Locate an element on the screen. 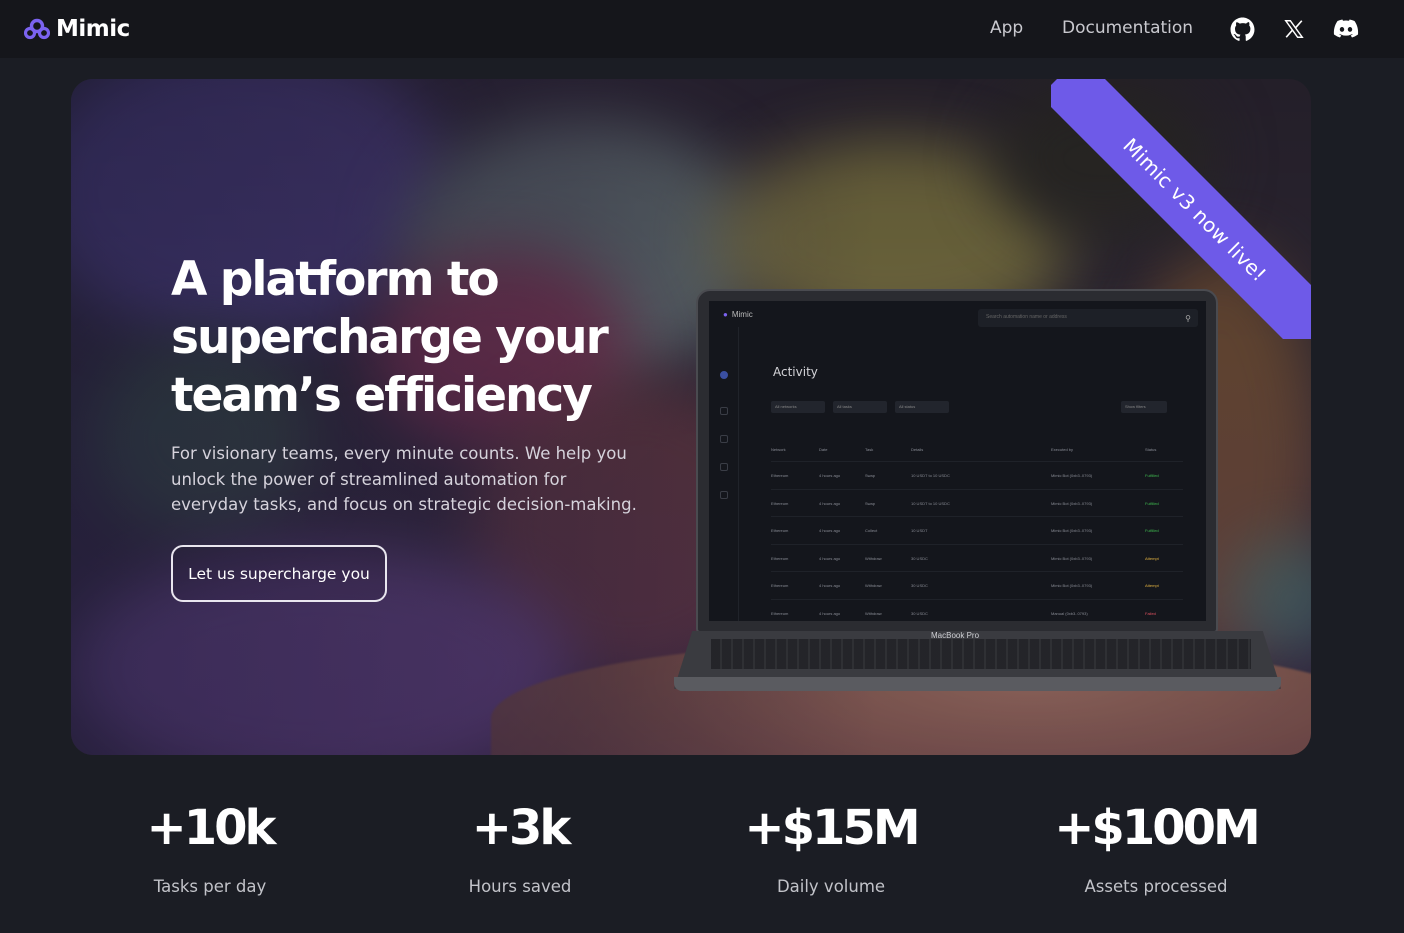 This screenshot has width=1404, height=933. github-icon is located at coordinates (1242, 29).